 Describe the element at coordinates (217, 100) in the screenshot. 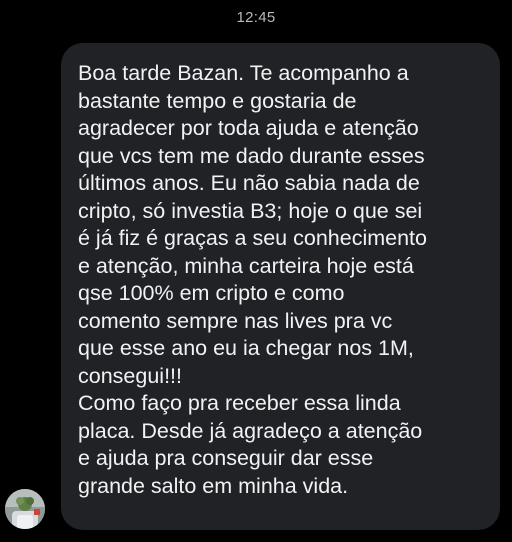

I see `message-line: bastante tempo e gostaria de` at that location.